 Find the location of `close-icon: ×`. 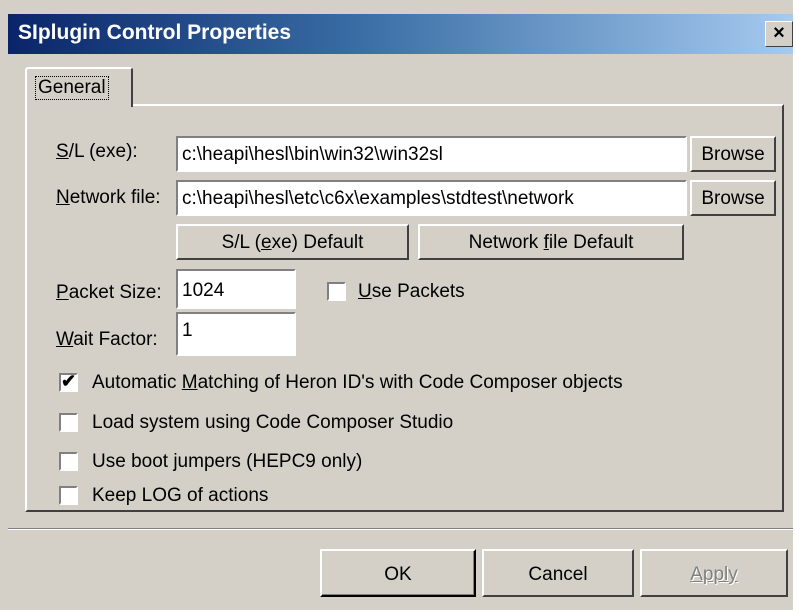

close-icon: × is located at coordinates (779, 33).